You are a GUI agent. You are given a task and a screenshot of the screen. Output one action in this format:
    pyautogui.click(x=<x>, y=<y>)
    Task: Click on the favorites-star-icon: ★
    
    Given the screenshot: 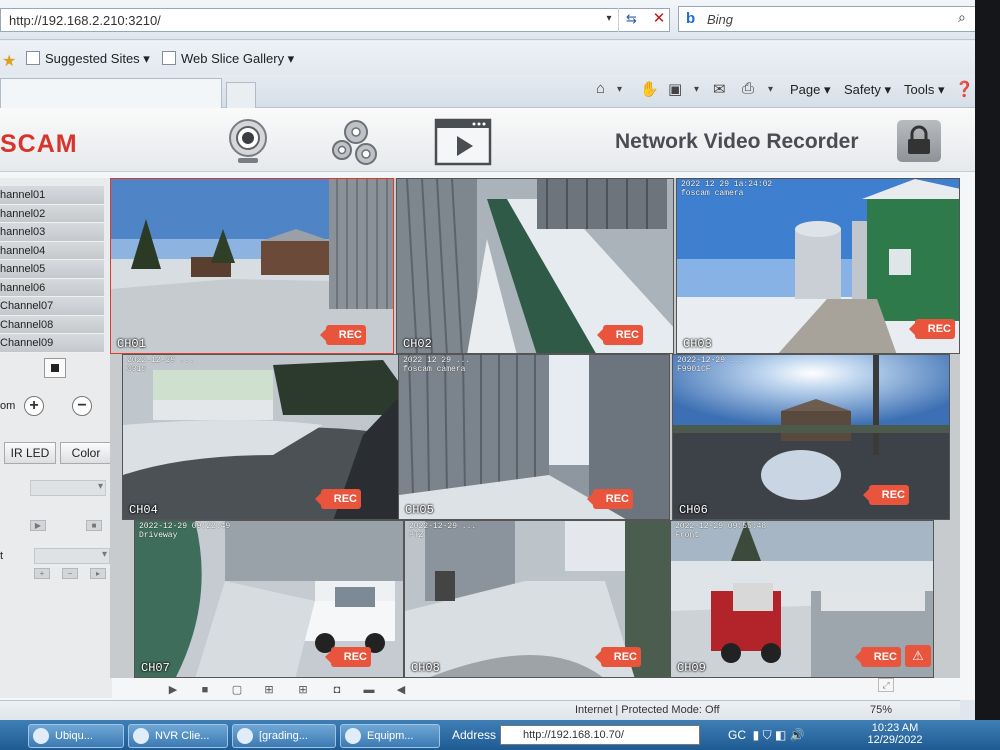 What is the action you would take?
    pyautogui.click(x=9, y=61)
    